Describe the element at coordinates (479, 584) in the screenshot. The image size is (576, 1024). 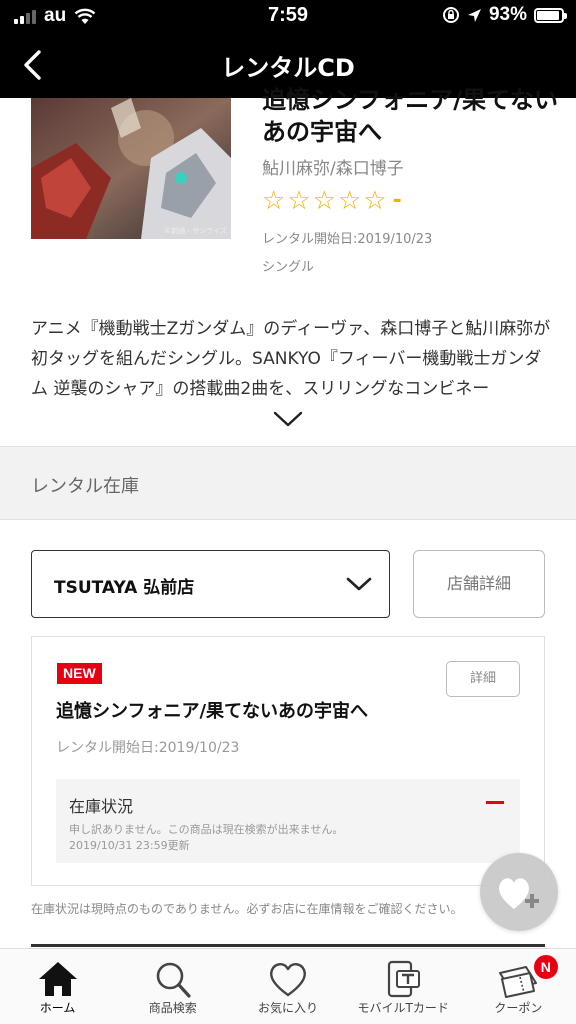
I see `store-detail-button: 店舗詳細` at that location.